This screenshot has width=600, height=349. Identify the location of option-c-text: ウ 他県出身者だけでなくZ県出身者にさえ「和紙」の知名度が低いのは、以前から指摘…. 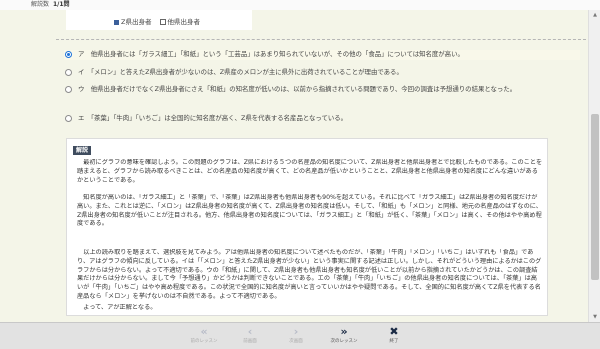
(297, 89).